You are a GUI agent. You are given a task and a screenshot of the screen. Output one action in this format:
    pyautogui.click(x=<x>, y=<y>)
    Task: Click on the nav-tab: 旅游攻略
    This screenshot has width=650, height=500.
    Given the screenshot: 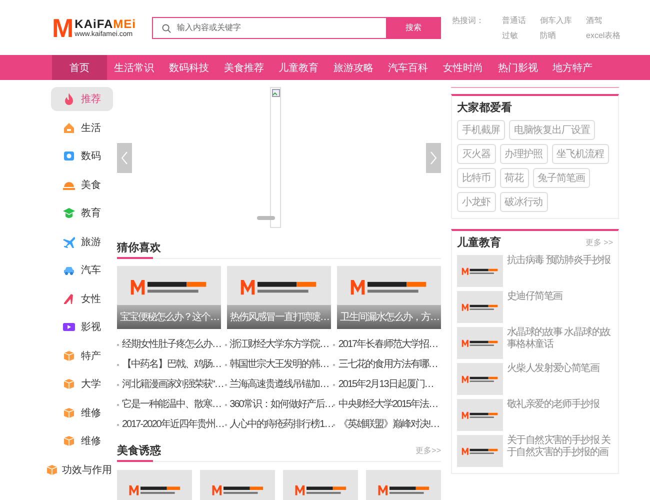 What is the action you would take?
    pyautogui.click(x=353, y=67)
    